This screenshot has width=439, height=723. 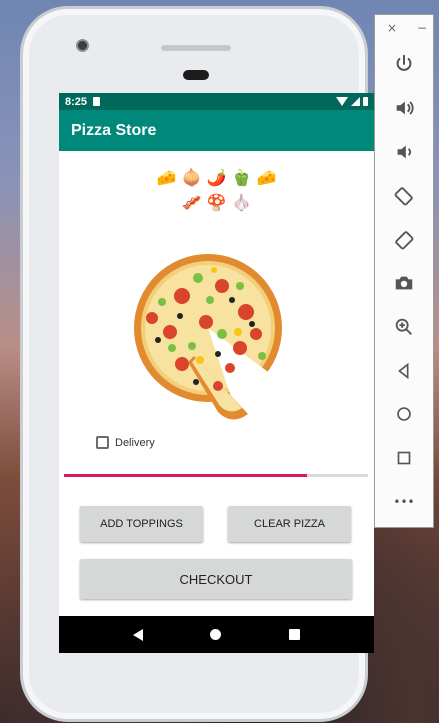 I want to click on battery-icon, so click(x=365, y=101).